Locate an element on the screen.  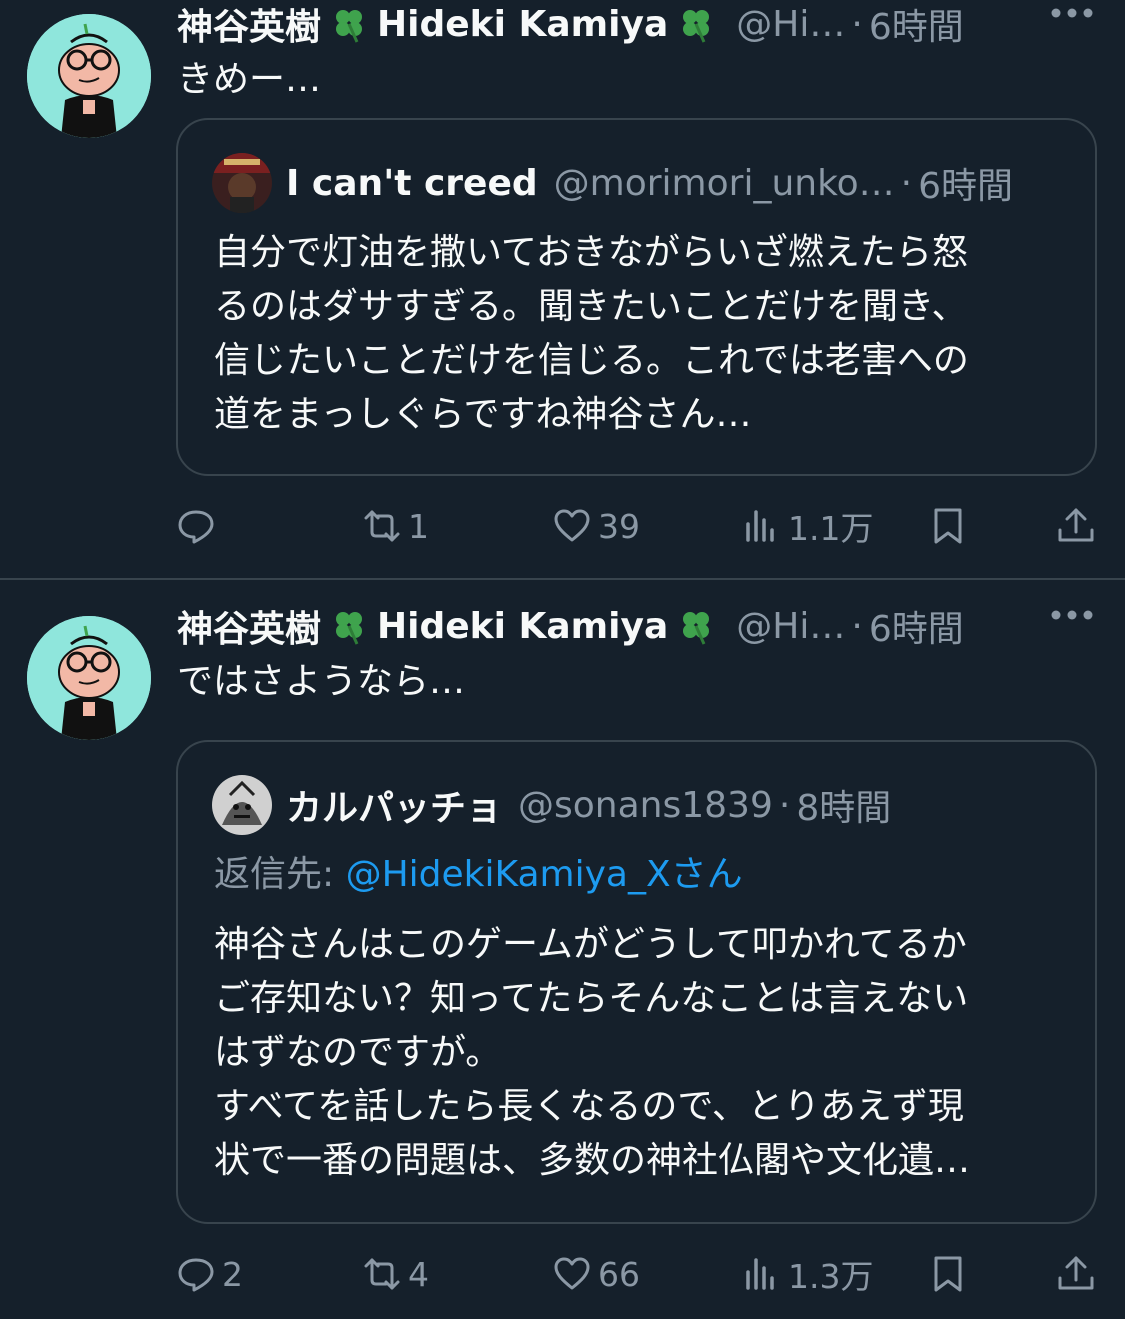
reply-button: 2 is located at coordinates (209, 1274).